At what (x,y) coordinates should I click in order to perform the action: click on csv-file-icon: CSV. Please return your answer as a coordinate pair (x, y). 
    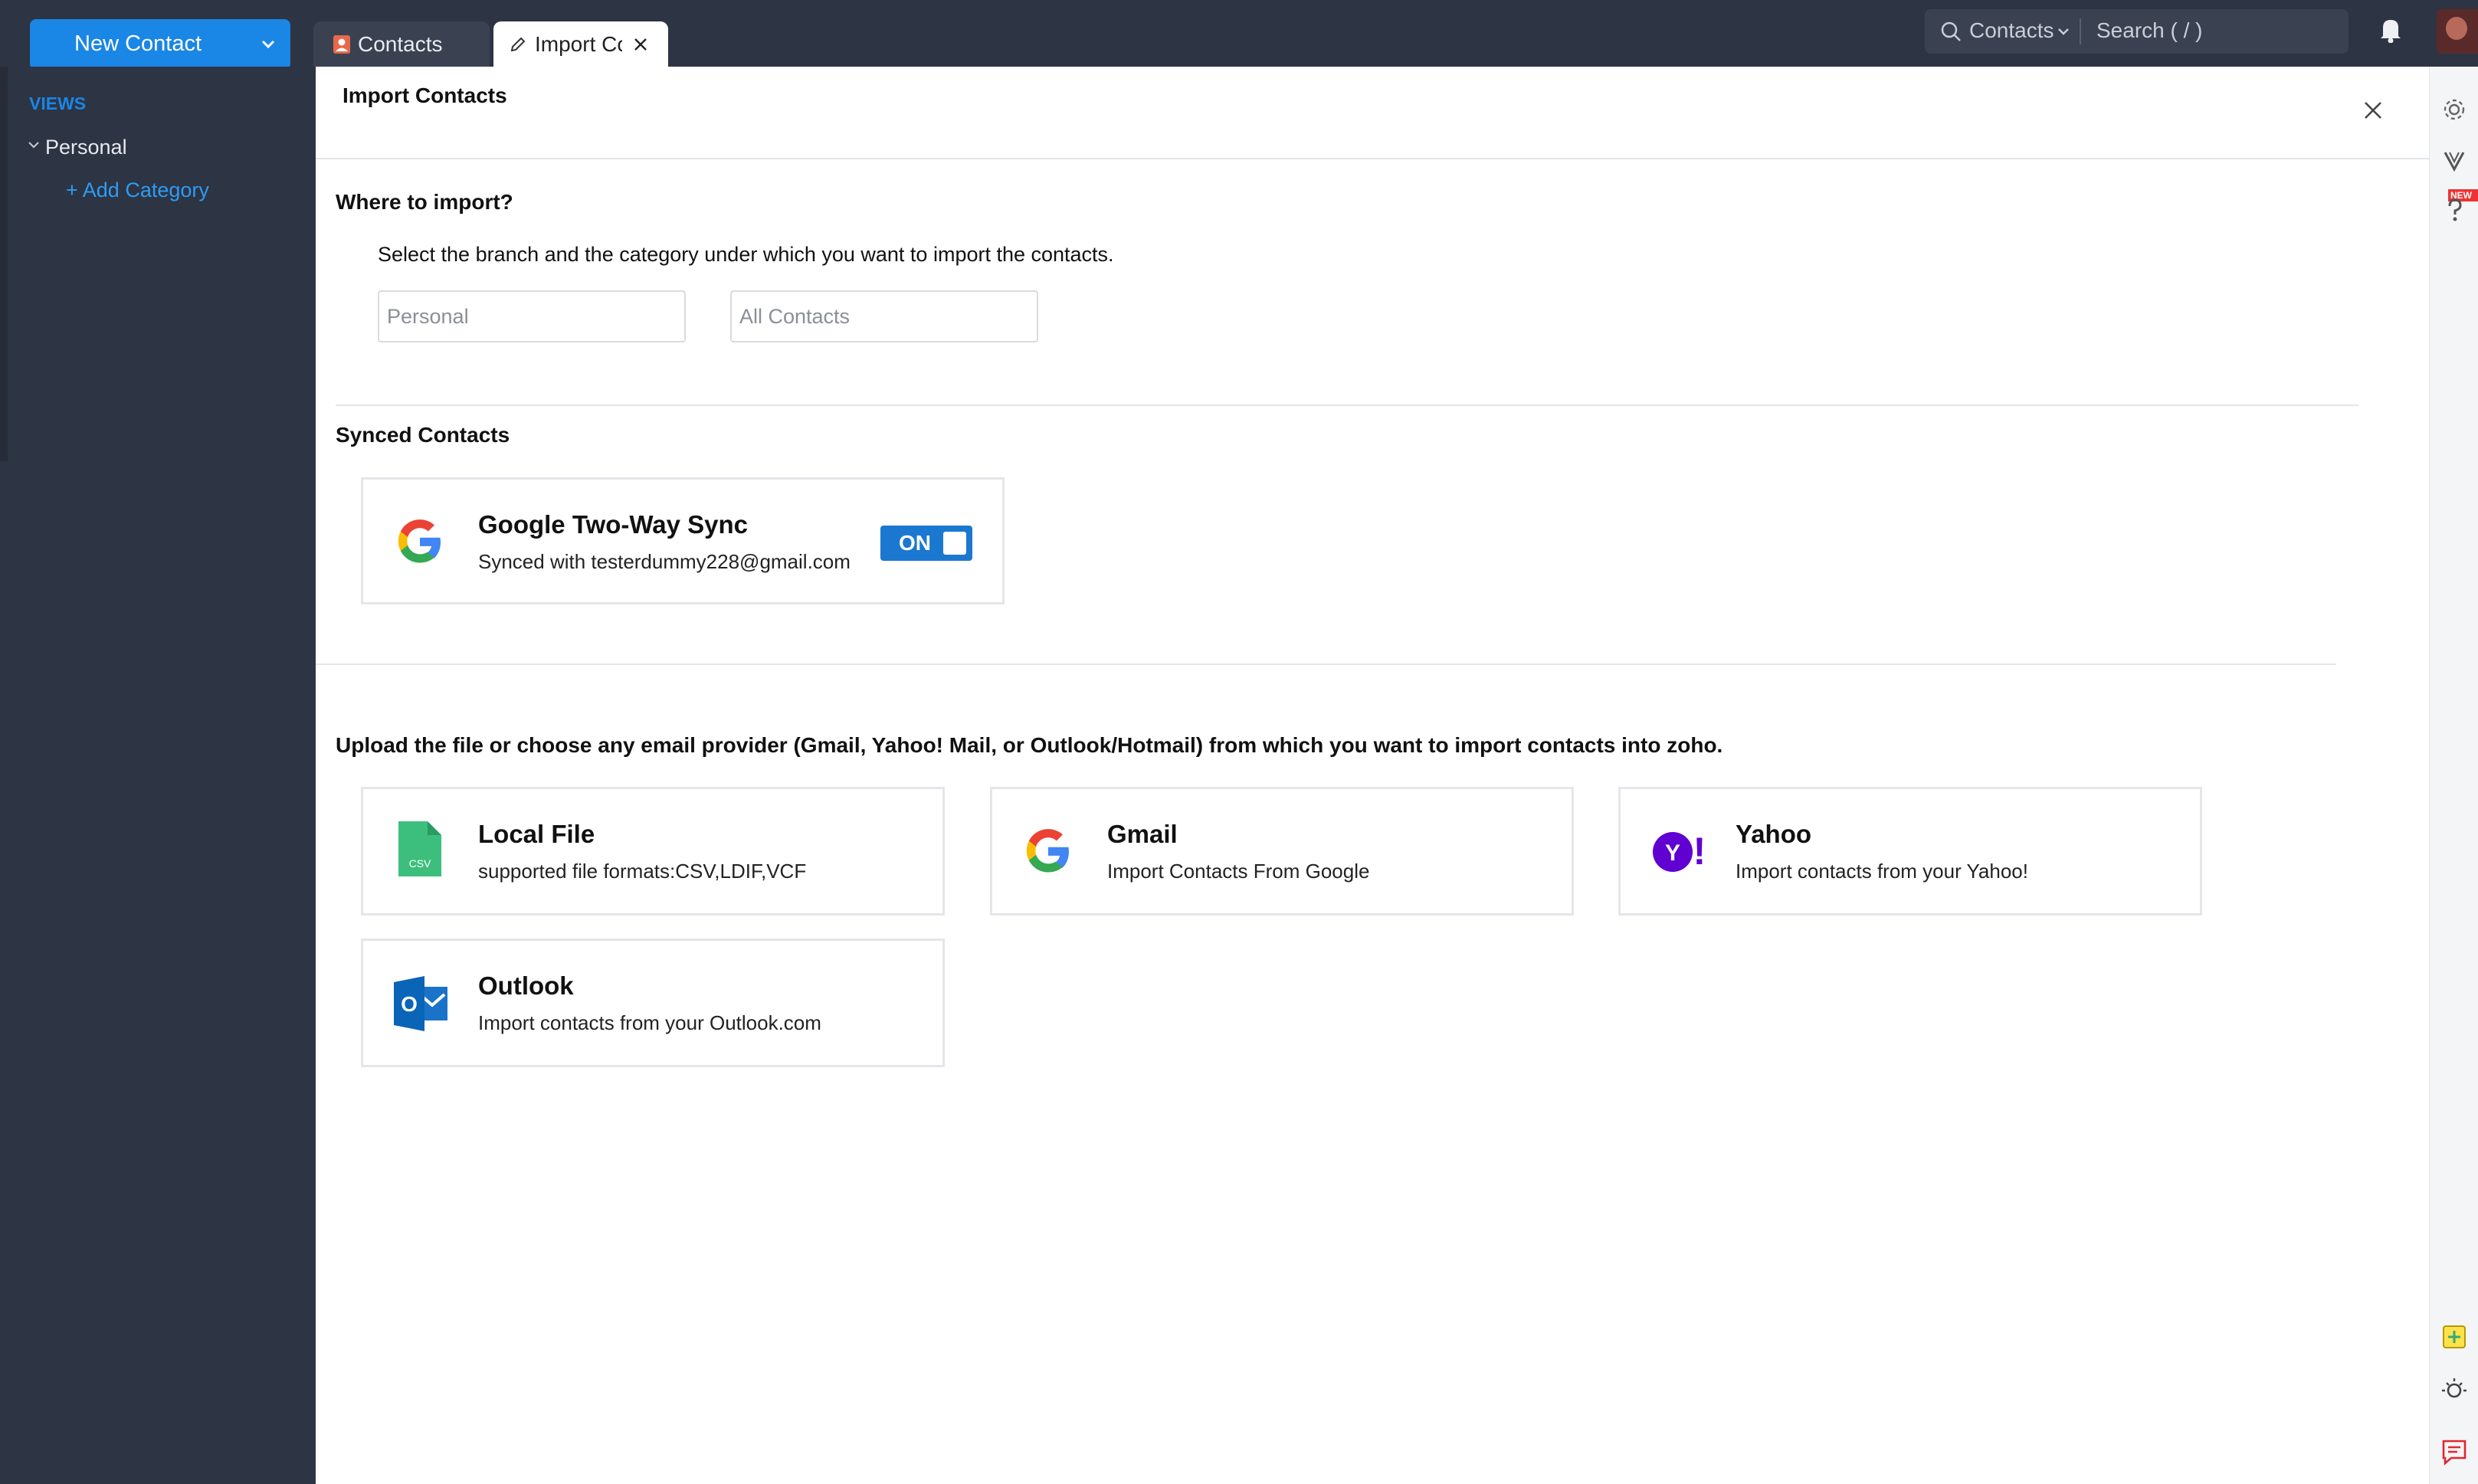
    Looking at the image, I should click on (420, 848).